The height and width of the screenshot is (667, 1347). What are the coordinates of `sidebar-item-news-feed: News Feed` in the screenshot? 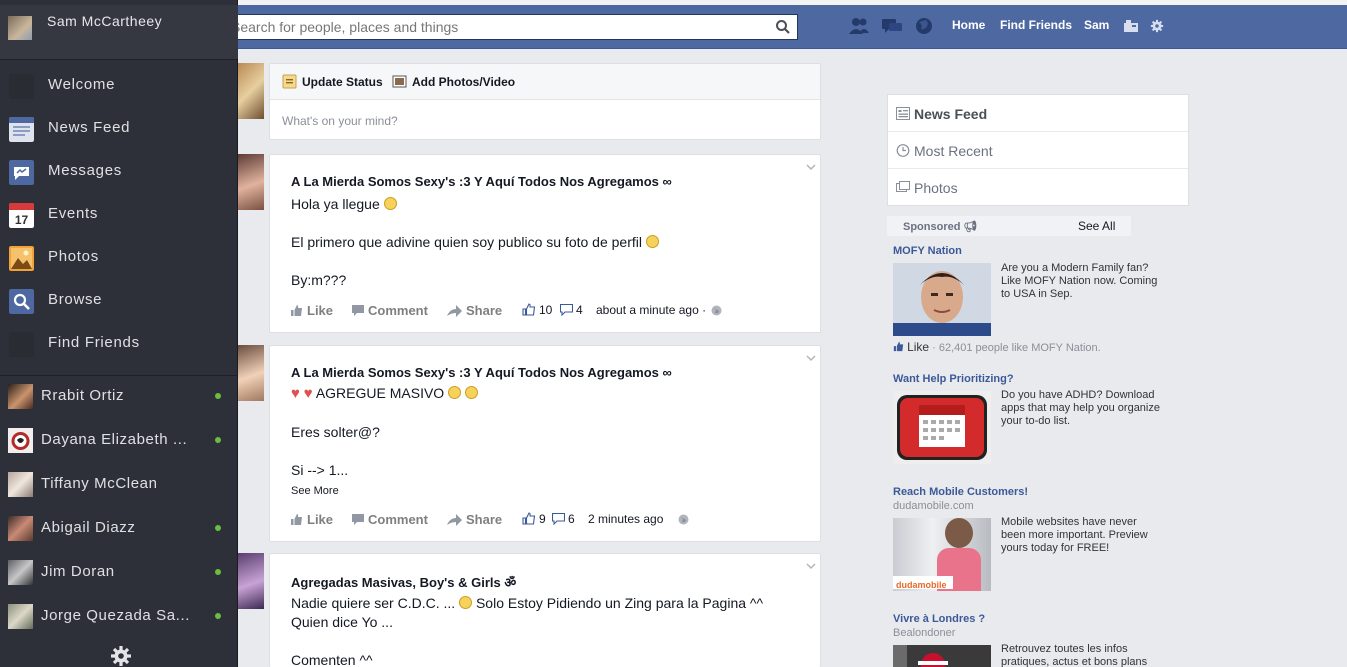 It's located at (119, 129).